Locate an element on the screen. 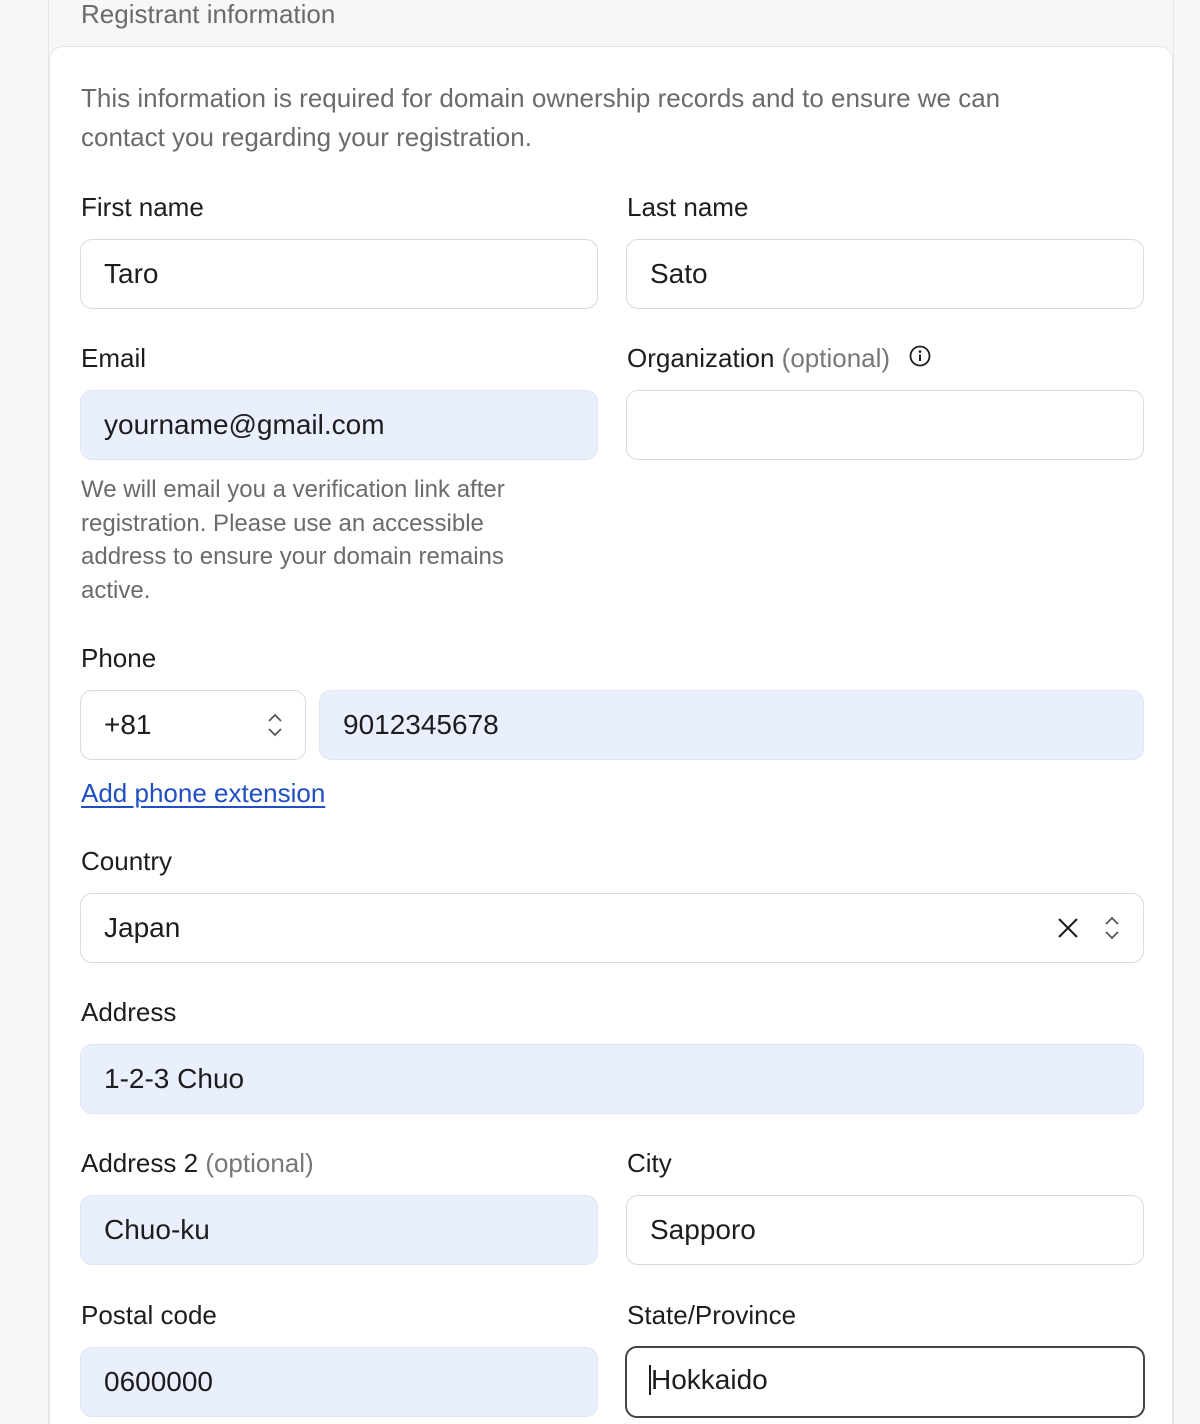 This screenshot has width=1200, height=1424. address2-label-text: Address 2 is located at coordinates (140, 1163).